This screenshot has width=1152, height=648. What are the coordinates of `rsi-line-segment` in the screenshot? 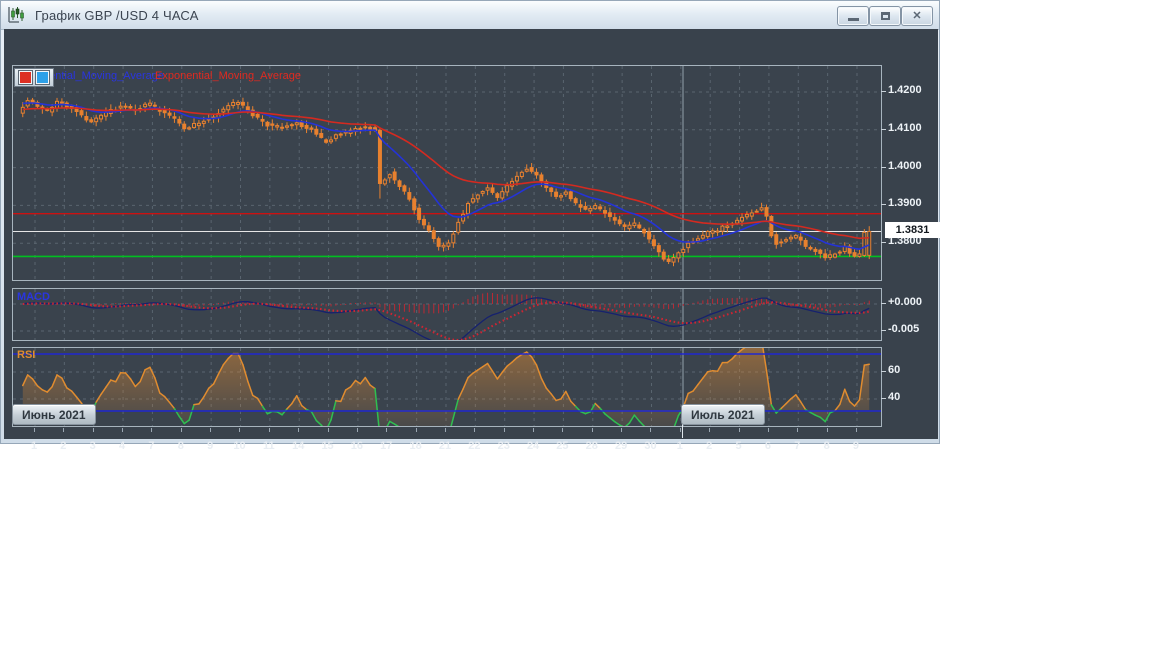 It's located at (866, 364).